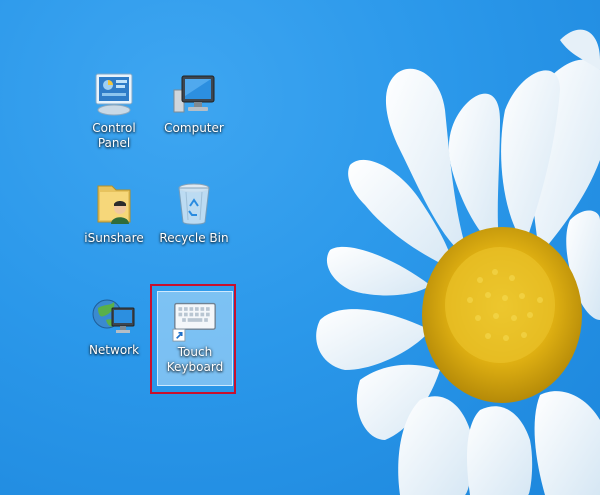 This screenshot has height=495, width=600. I want to click on desktop-icon-label: Computer, so click(194, 128).